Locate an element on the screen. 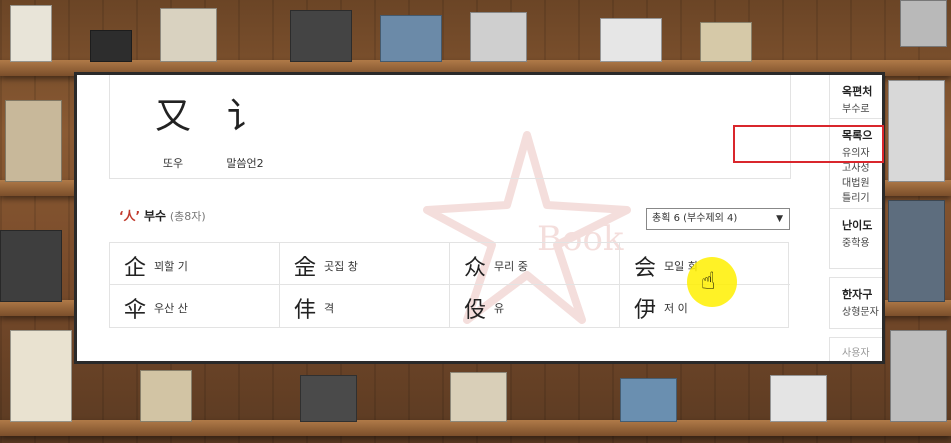  character-meaning: 꾀할 기 is located at coordinates (171, 266).